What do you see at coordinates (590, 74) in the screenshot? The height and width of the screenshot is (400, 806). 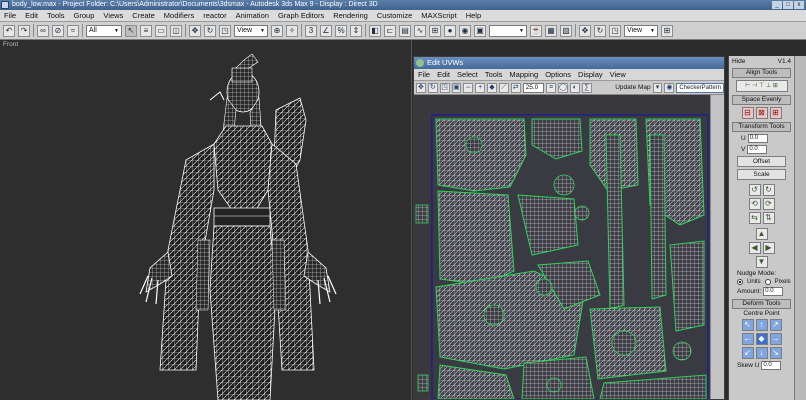 I see `uvw-menu-display: Display` at bounding box center [590, 74].